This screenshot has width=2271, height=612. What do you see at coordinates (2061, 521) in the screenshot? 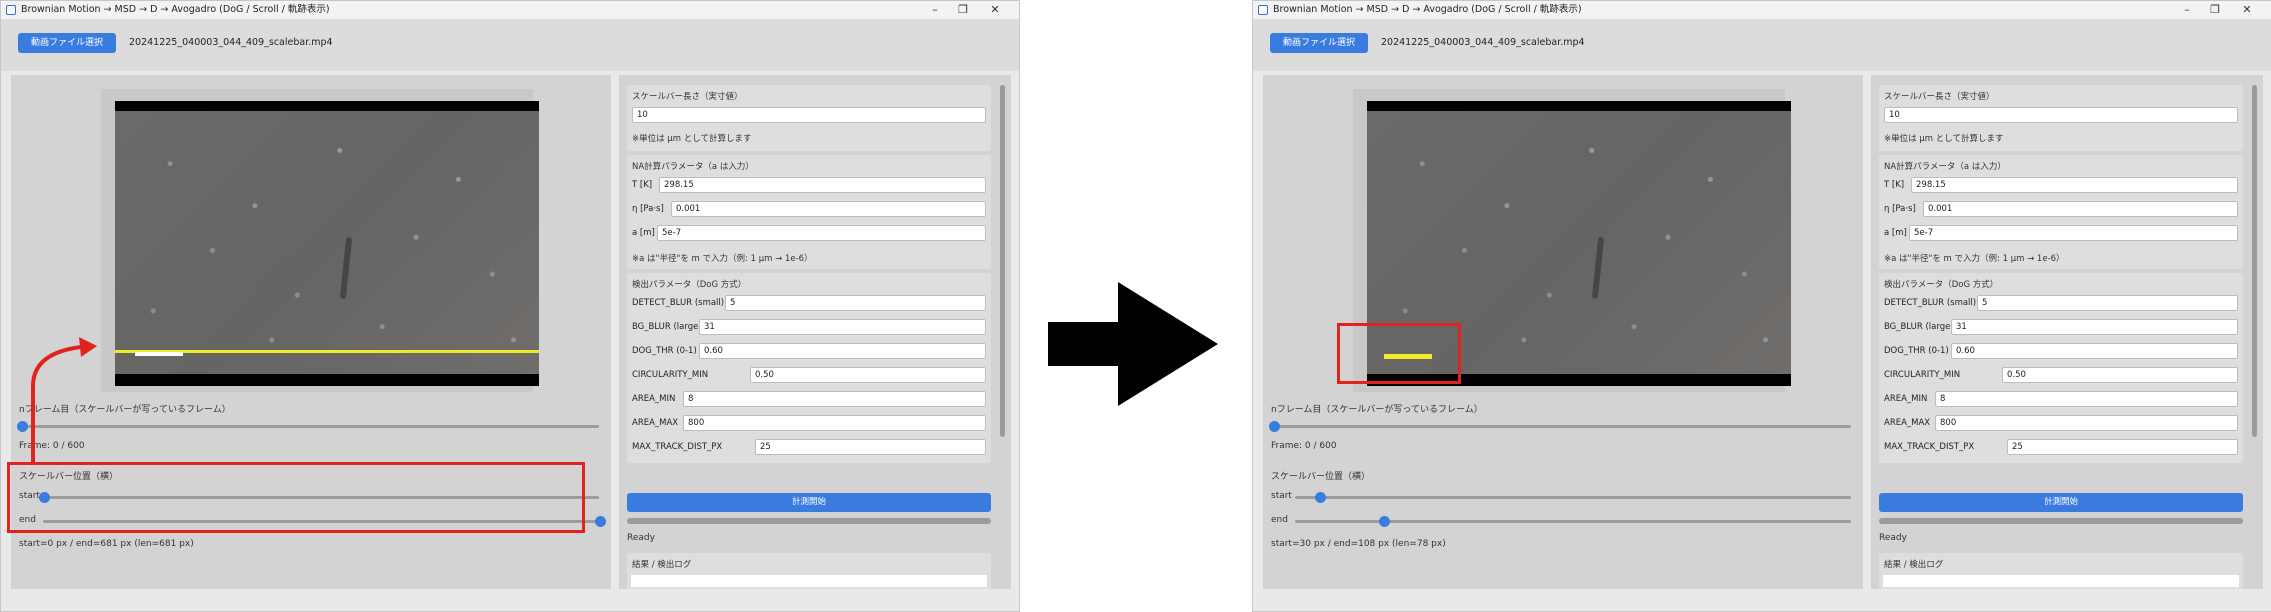
I see `progress-bar` at bounding box center [2061, 521].